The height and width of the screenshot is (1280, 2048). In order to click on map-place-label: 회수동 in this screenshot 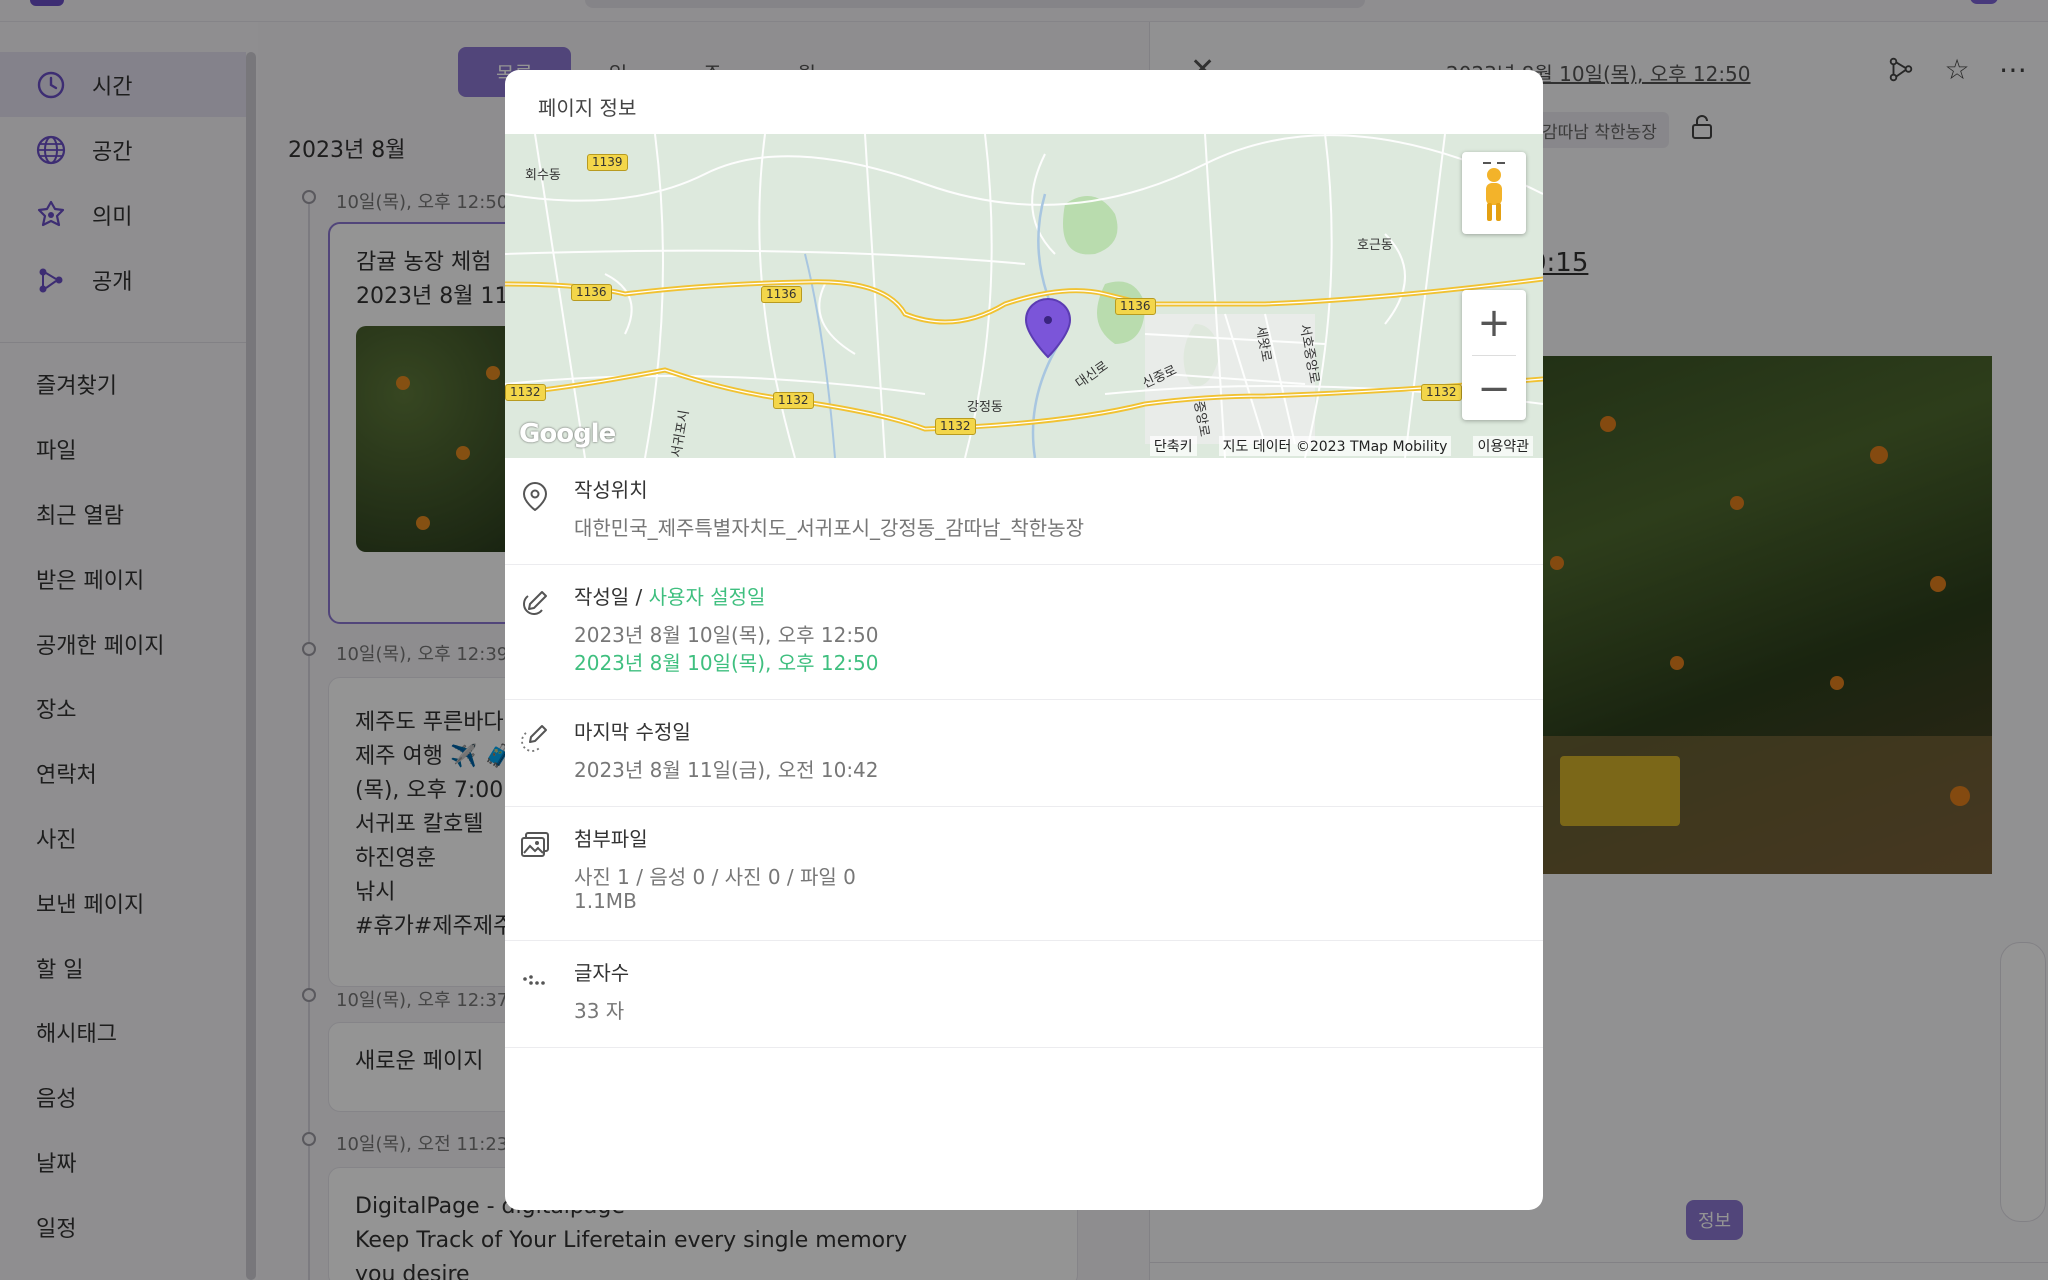, I will do `click(543, 175)`.